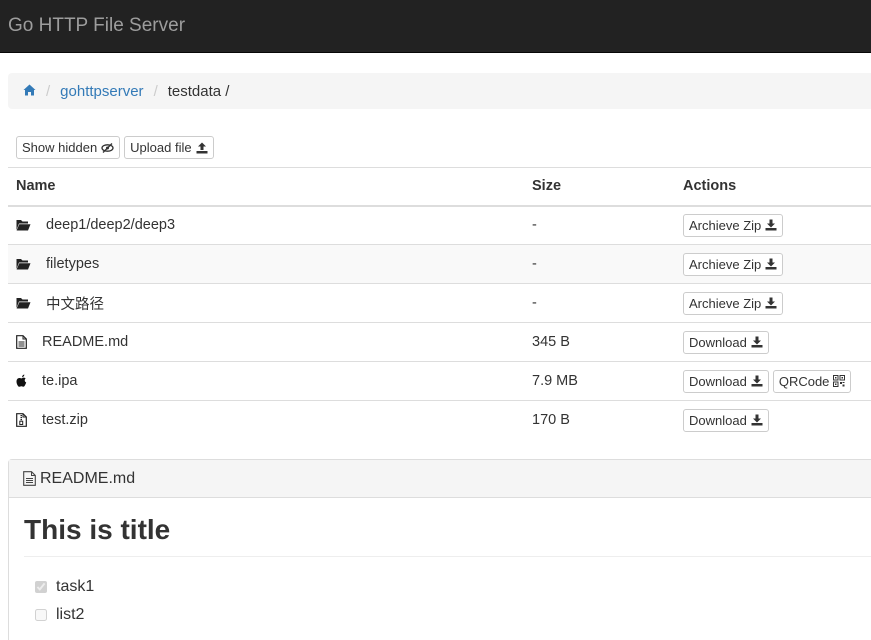  What do you see at coordinates (96, 26) in the screenshot?
I see `brand-title: Go HTTP File Server` at bounding box center [96, 26].